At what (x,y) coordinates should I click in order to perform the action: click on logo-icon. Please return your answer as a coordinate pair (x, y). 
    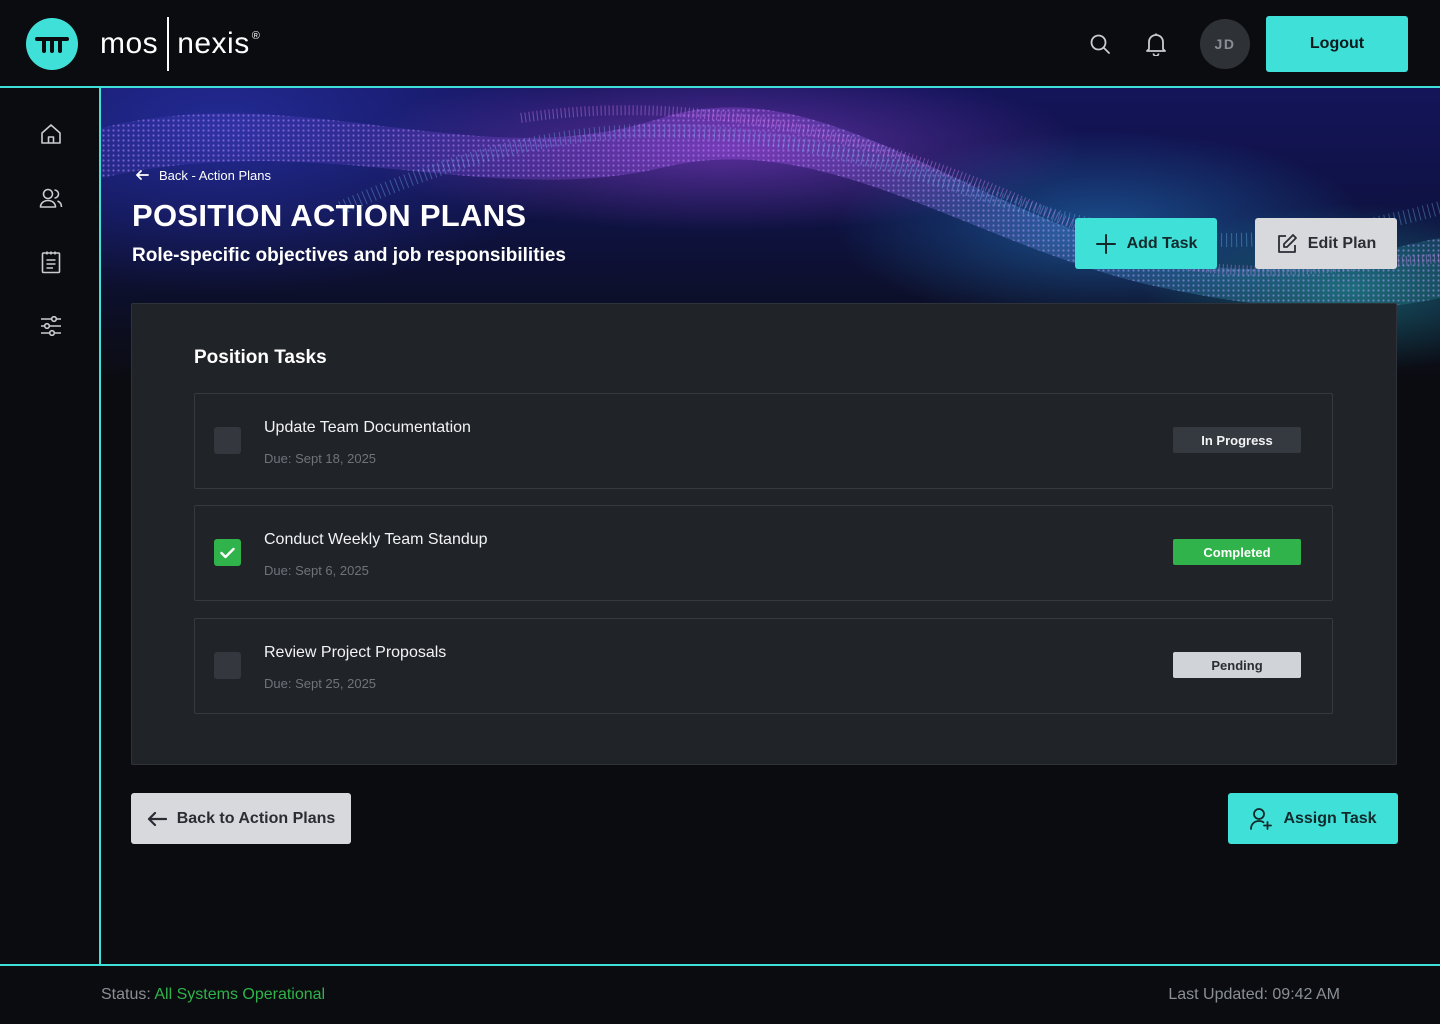
    Looking at the image, I should click on (52, 44).